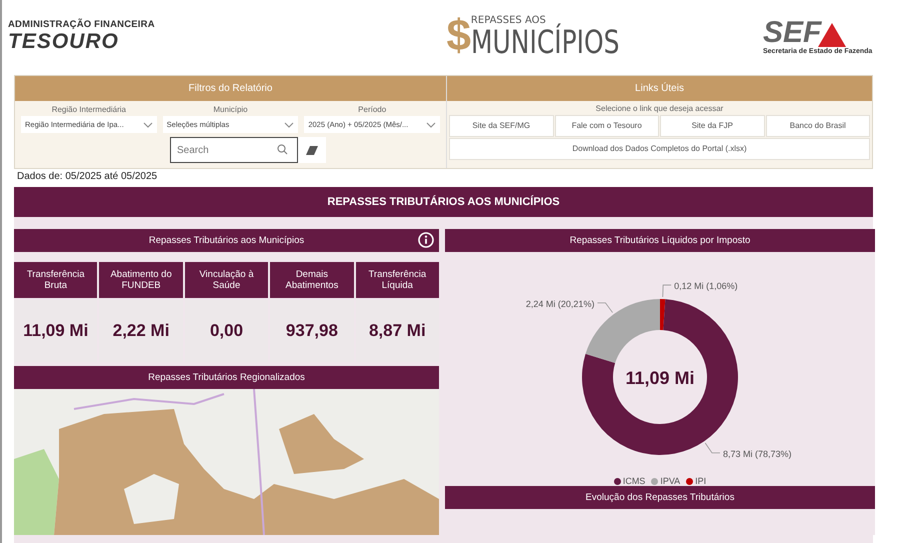 Image resolution: width=897 pixels, height=543 pixels. I want to click on kpi-header: Abatimento do FUNDEB, so click(141, 280).